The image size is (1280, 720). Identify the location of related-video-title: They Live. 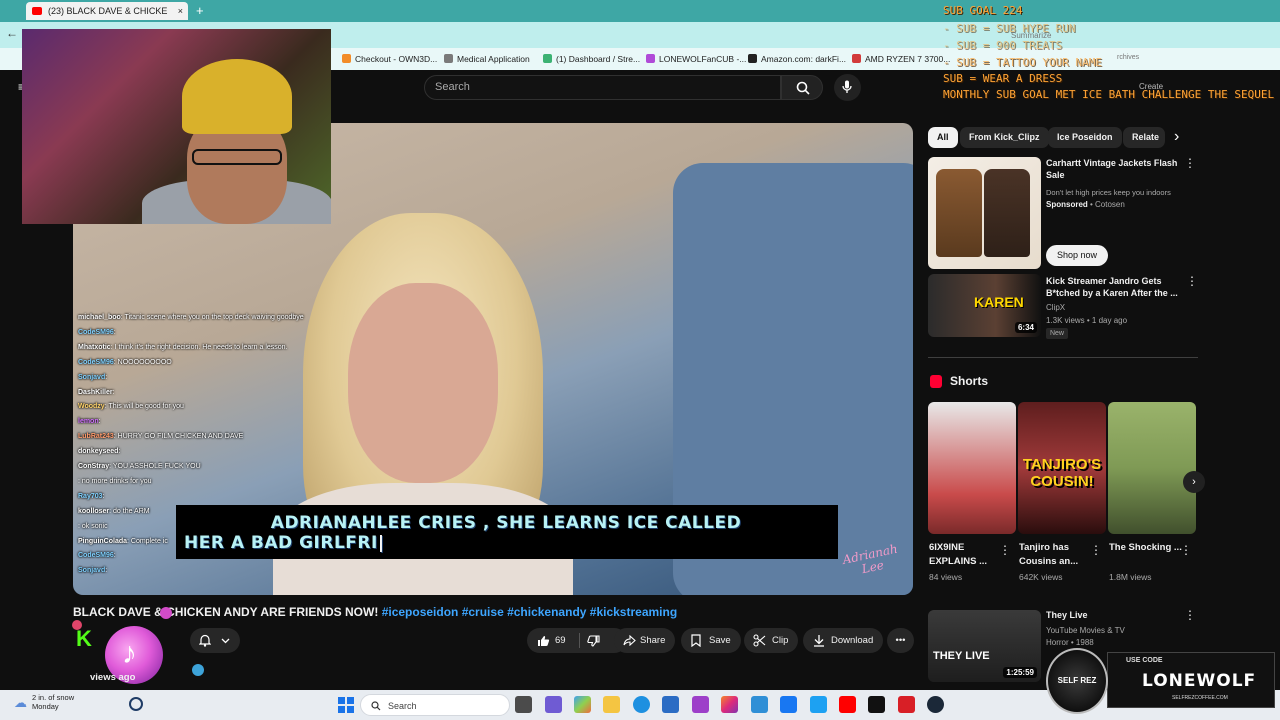
(1111, 615).